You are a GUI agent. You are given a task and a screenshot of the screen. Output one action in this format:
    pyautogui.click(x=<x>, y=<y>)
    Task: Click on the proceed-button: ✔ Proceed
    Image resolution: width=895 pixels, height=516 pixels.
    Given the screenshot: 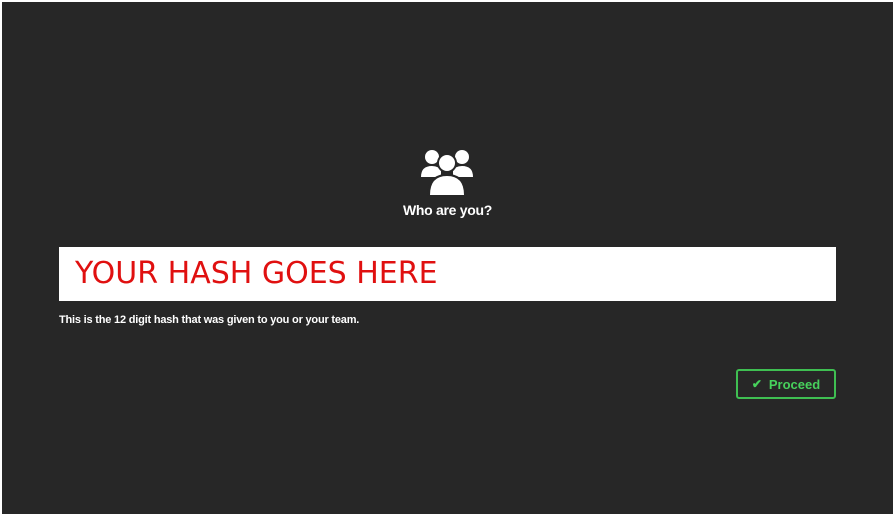 What is the action you would take?
    pyautogui.click(x=786, y=384)
    